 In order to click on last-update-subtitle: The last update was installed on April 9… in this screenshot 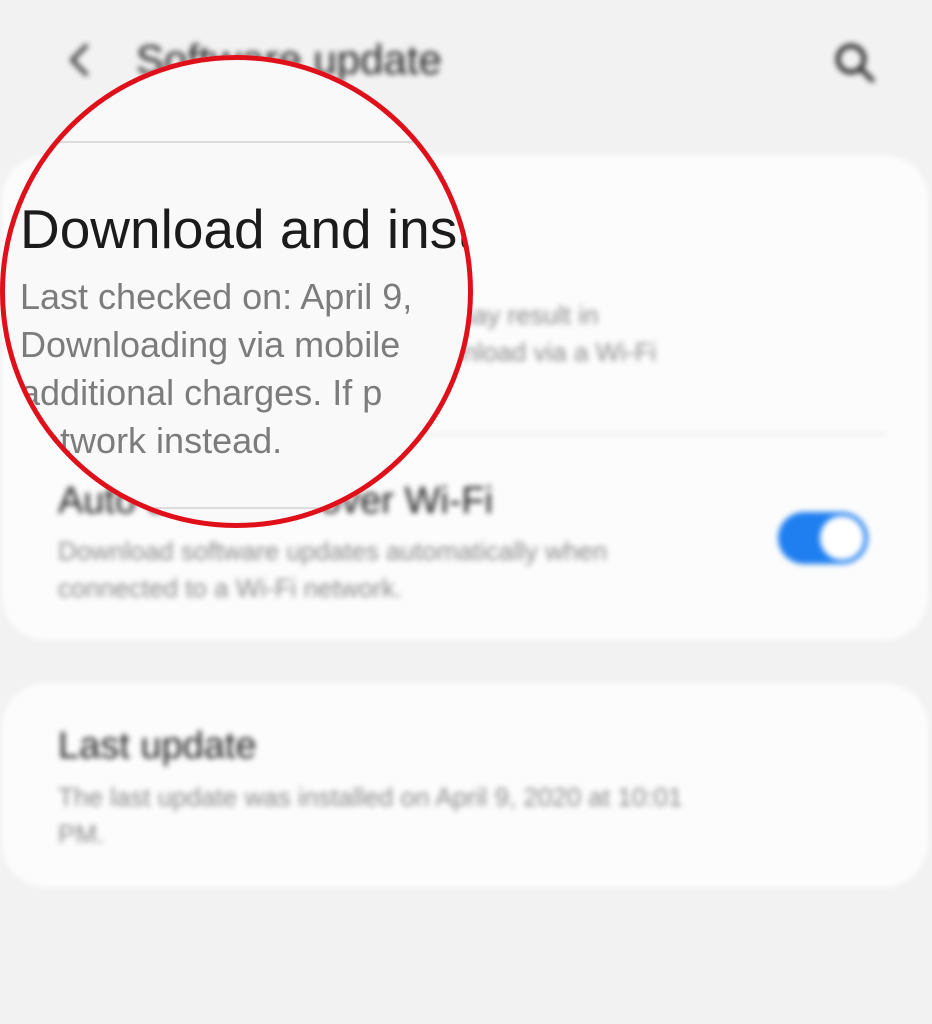, I will do `click(370, 816)`.